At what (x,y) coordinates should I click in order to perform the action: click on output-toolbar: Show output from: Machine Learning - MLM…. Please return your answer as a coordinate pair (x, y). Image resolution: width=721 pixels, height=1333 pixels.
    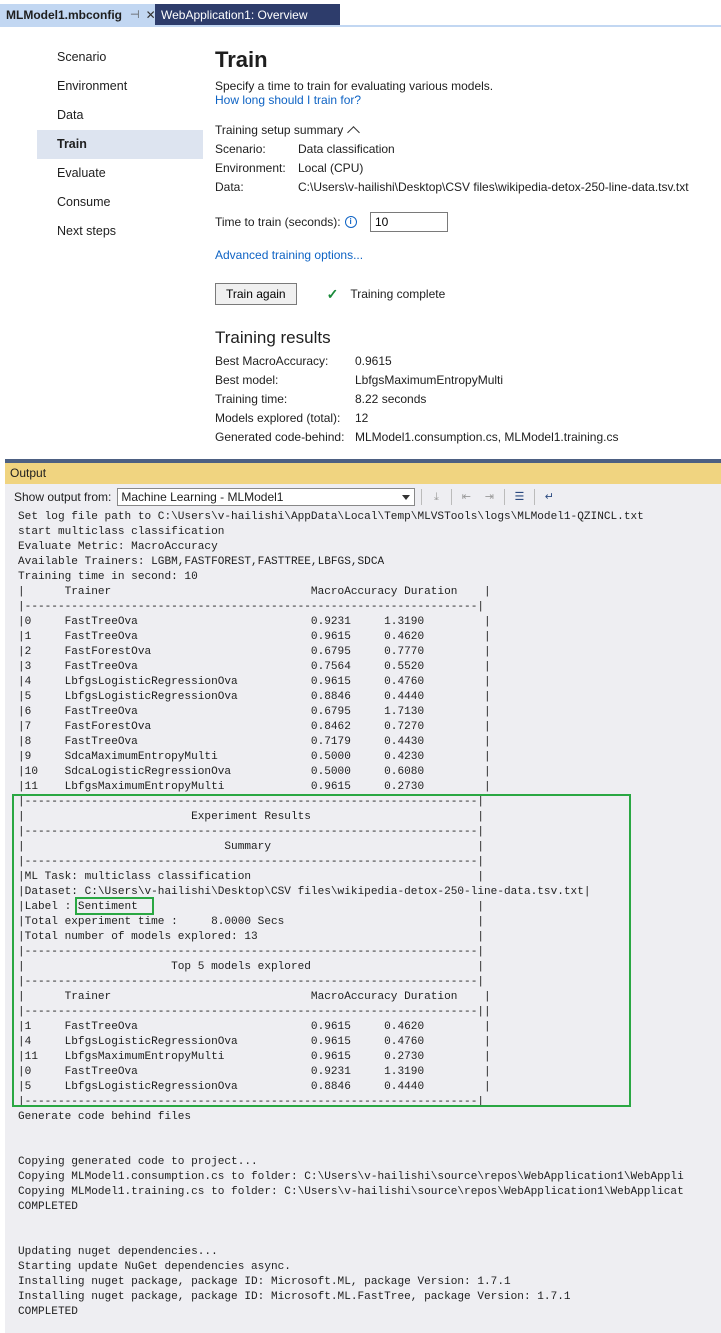
    Looking at the image, I should click on (363, 497).